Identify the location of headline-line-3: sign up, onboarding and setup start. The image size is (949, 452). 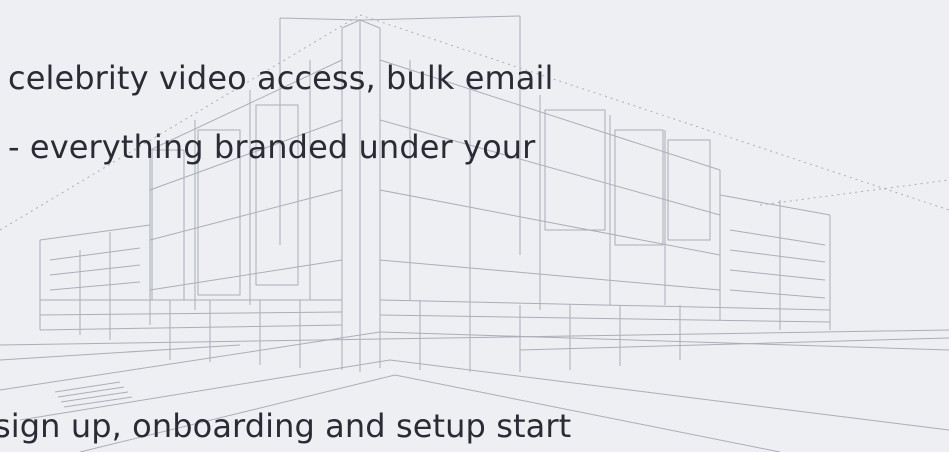
(286, 426).